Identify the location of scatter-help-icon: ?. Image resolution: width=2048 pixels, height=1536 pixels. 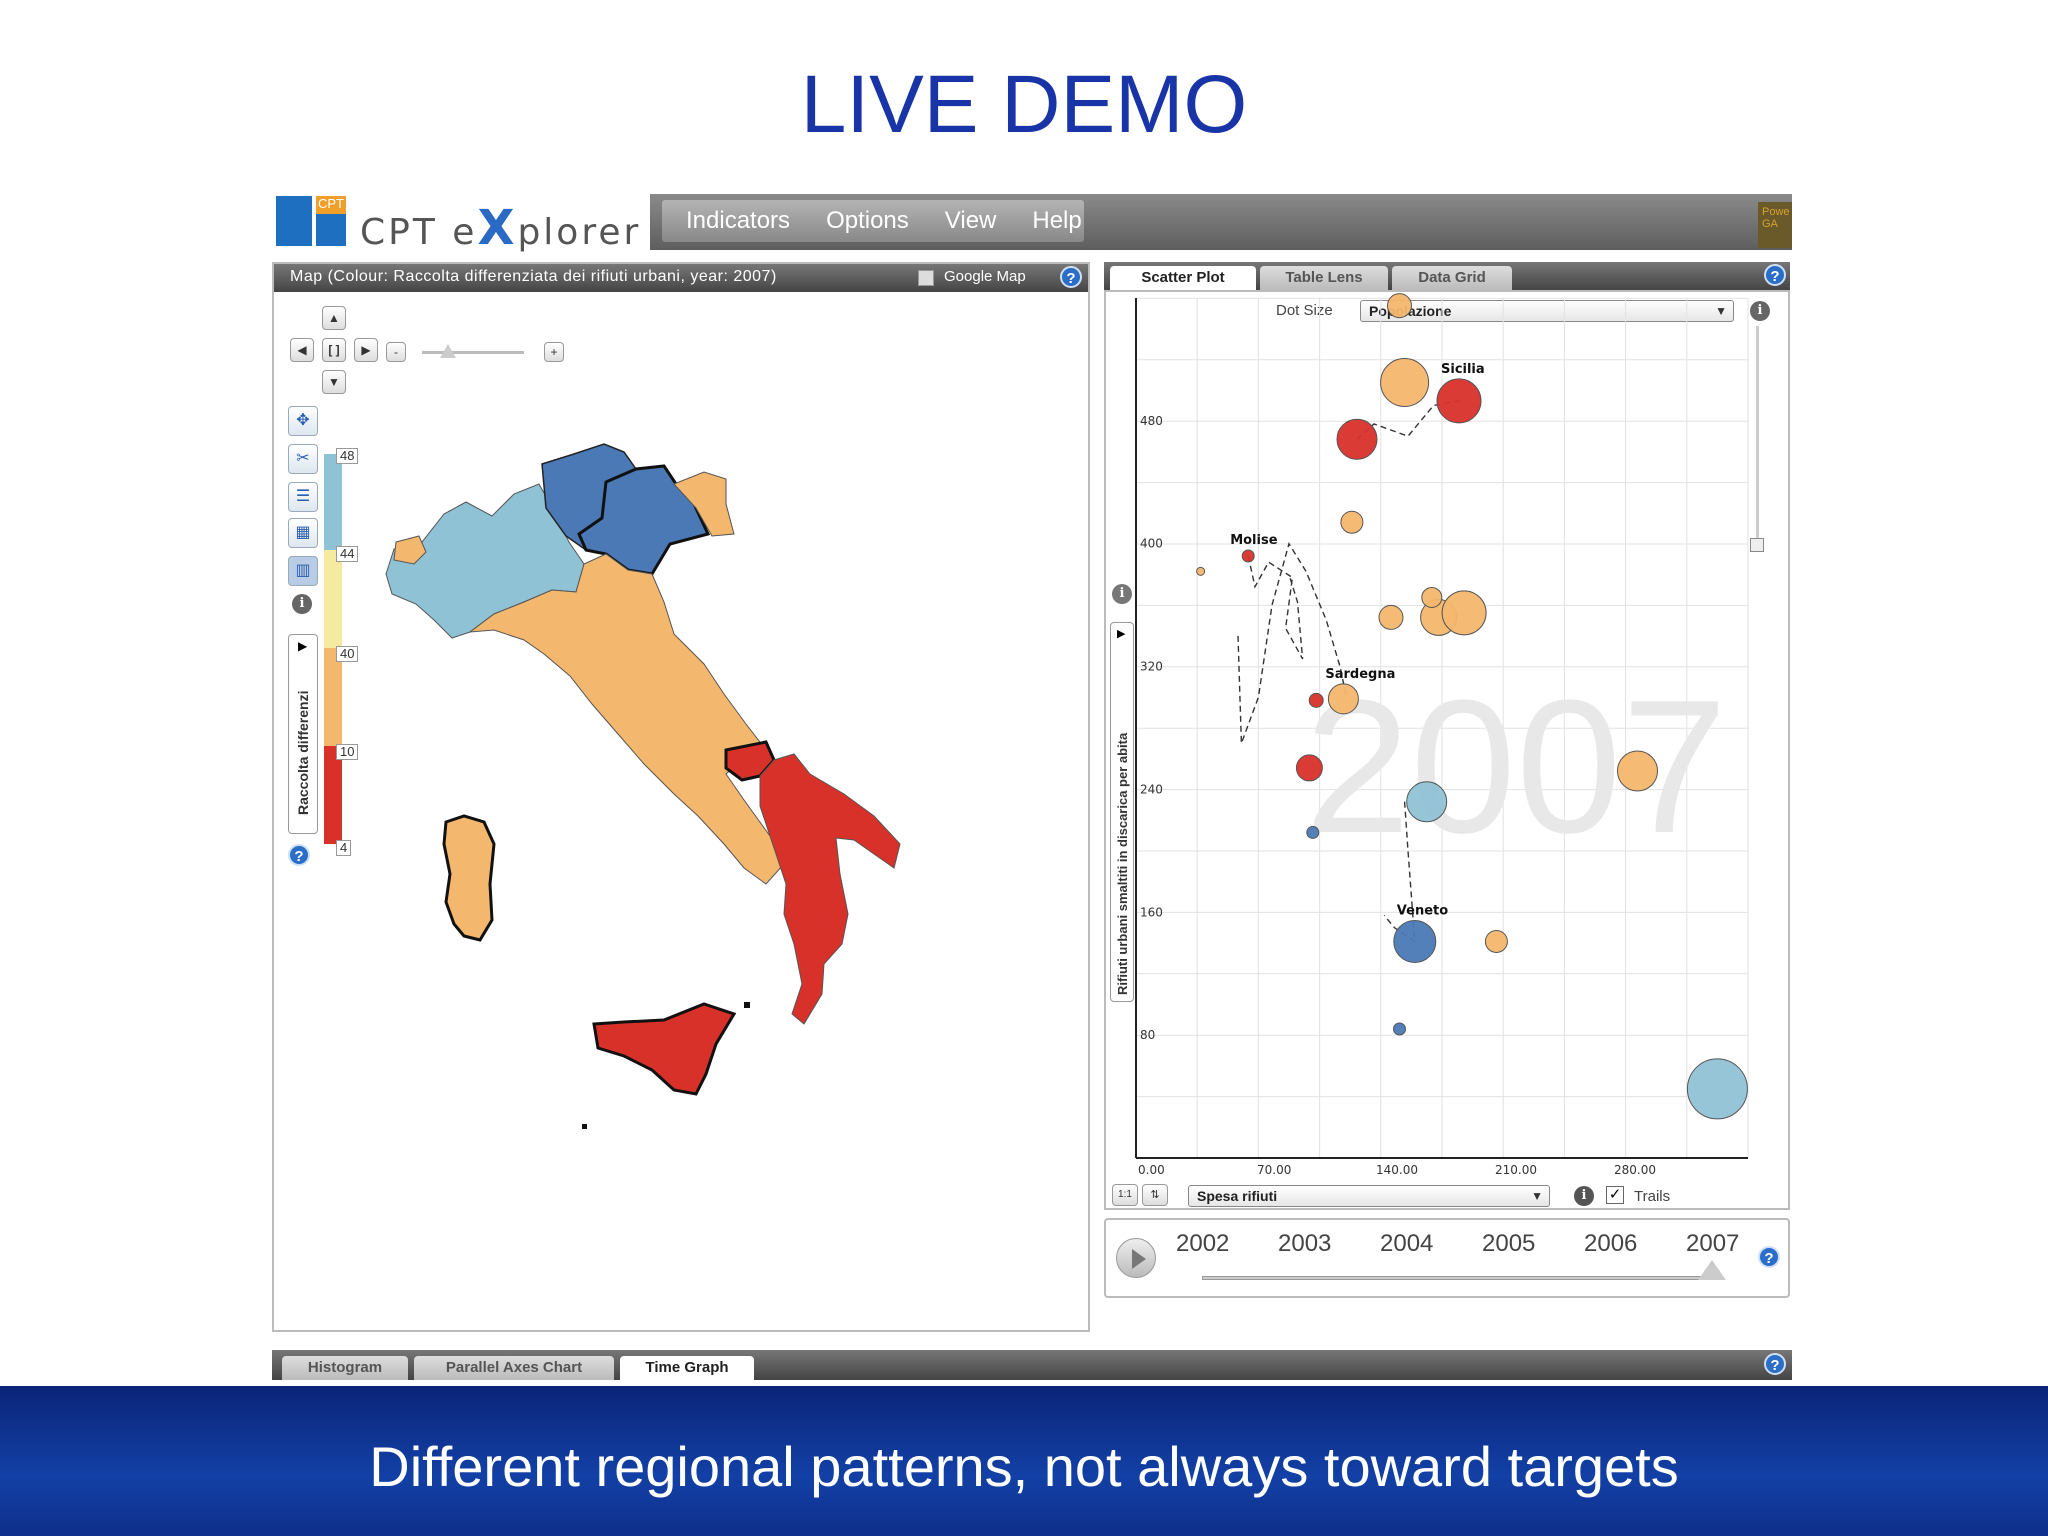
(1775, 275).